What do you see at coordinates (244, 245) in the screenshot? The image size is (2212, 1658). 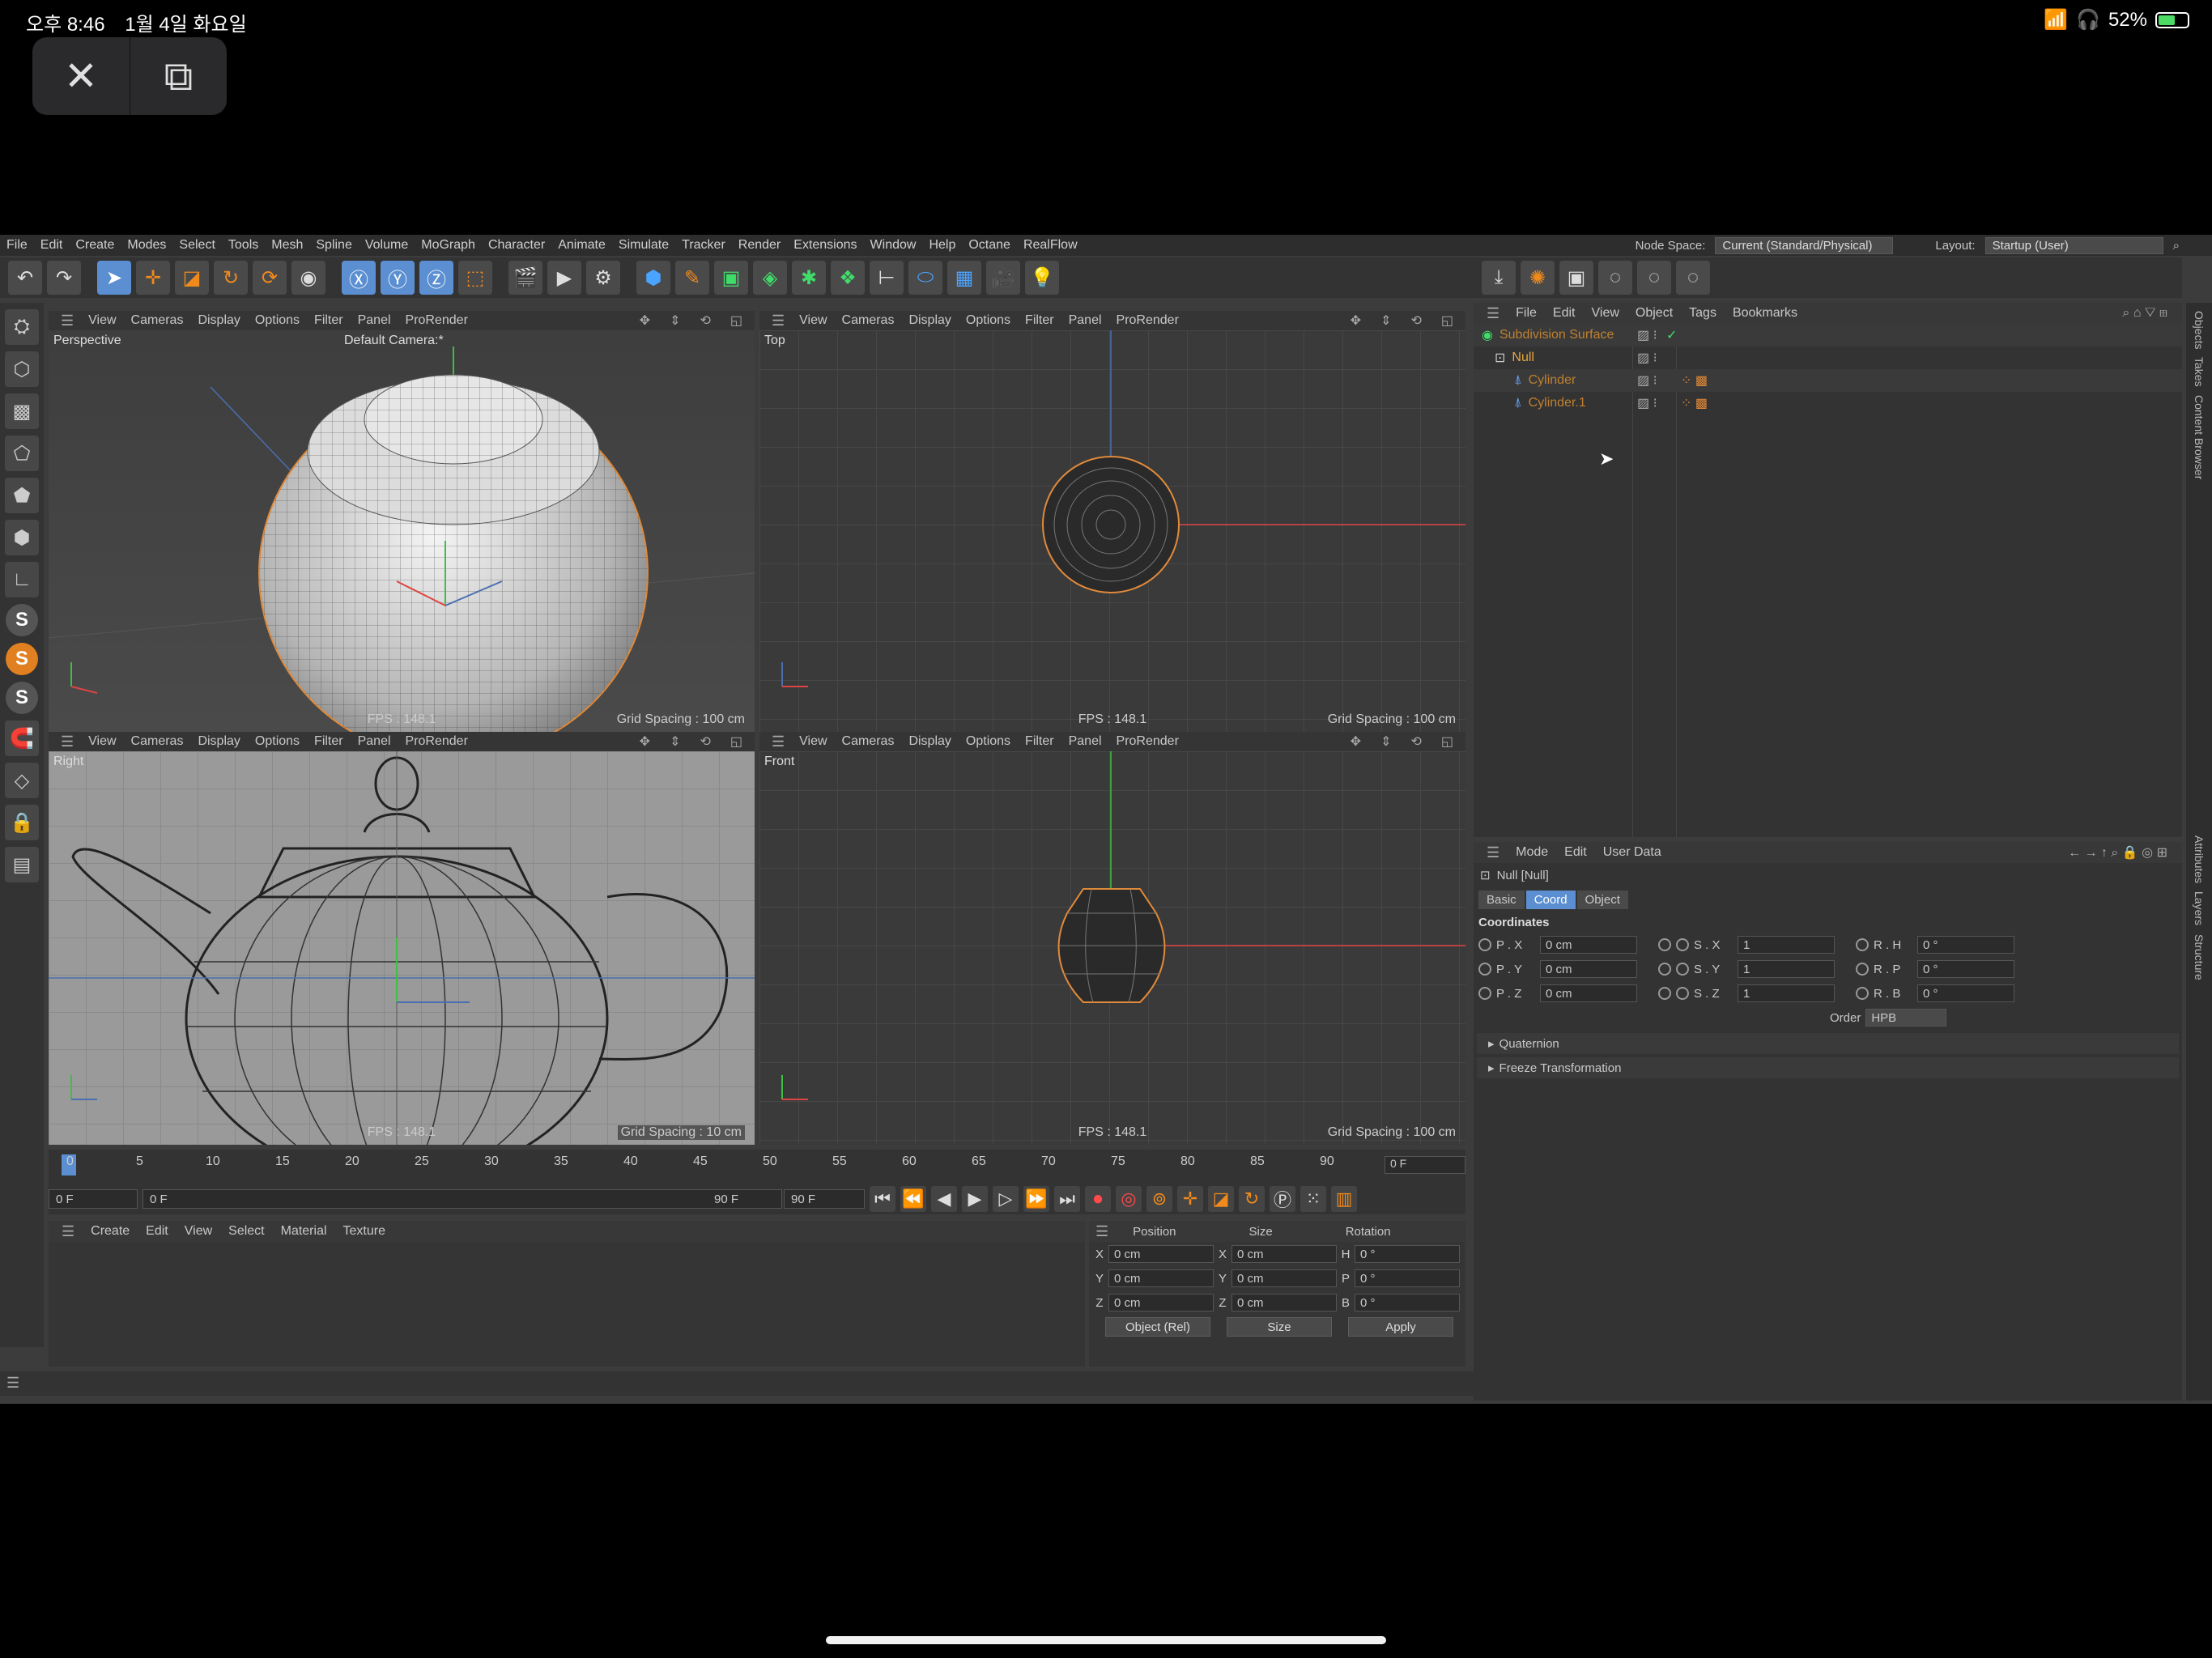 I see `menu-tools: Tools` at bounding box center [244, 245].